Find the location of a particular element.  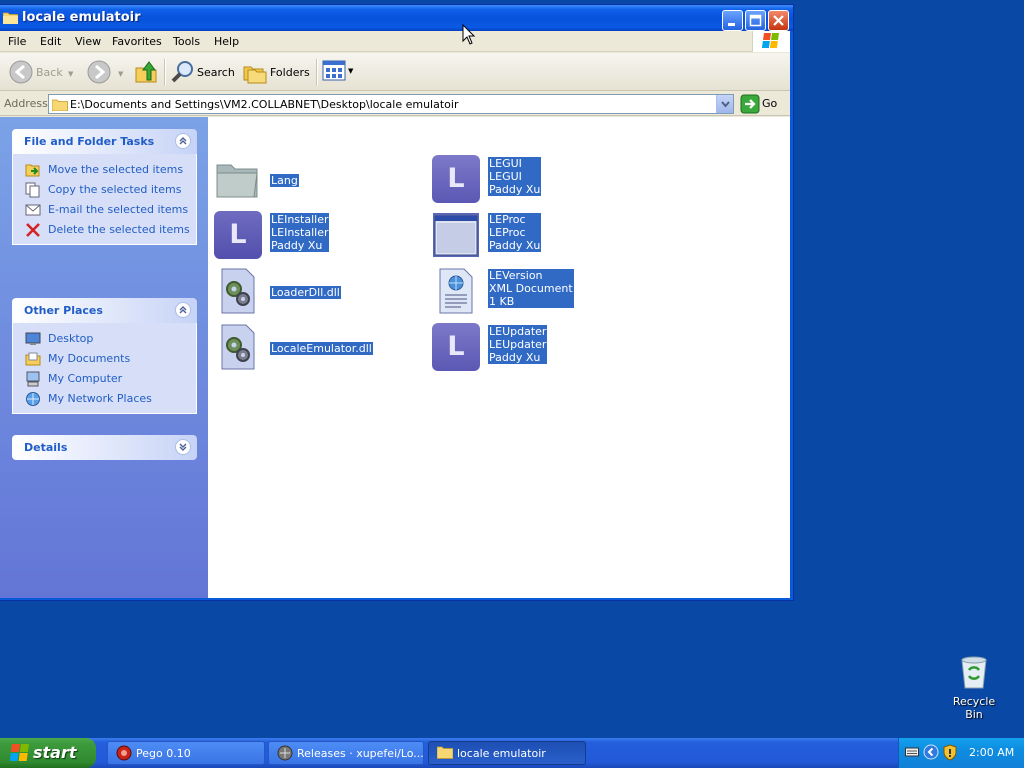

maximize-button is located at coordinates (755, 20).